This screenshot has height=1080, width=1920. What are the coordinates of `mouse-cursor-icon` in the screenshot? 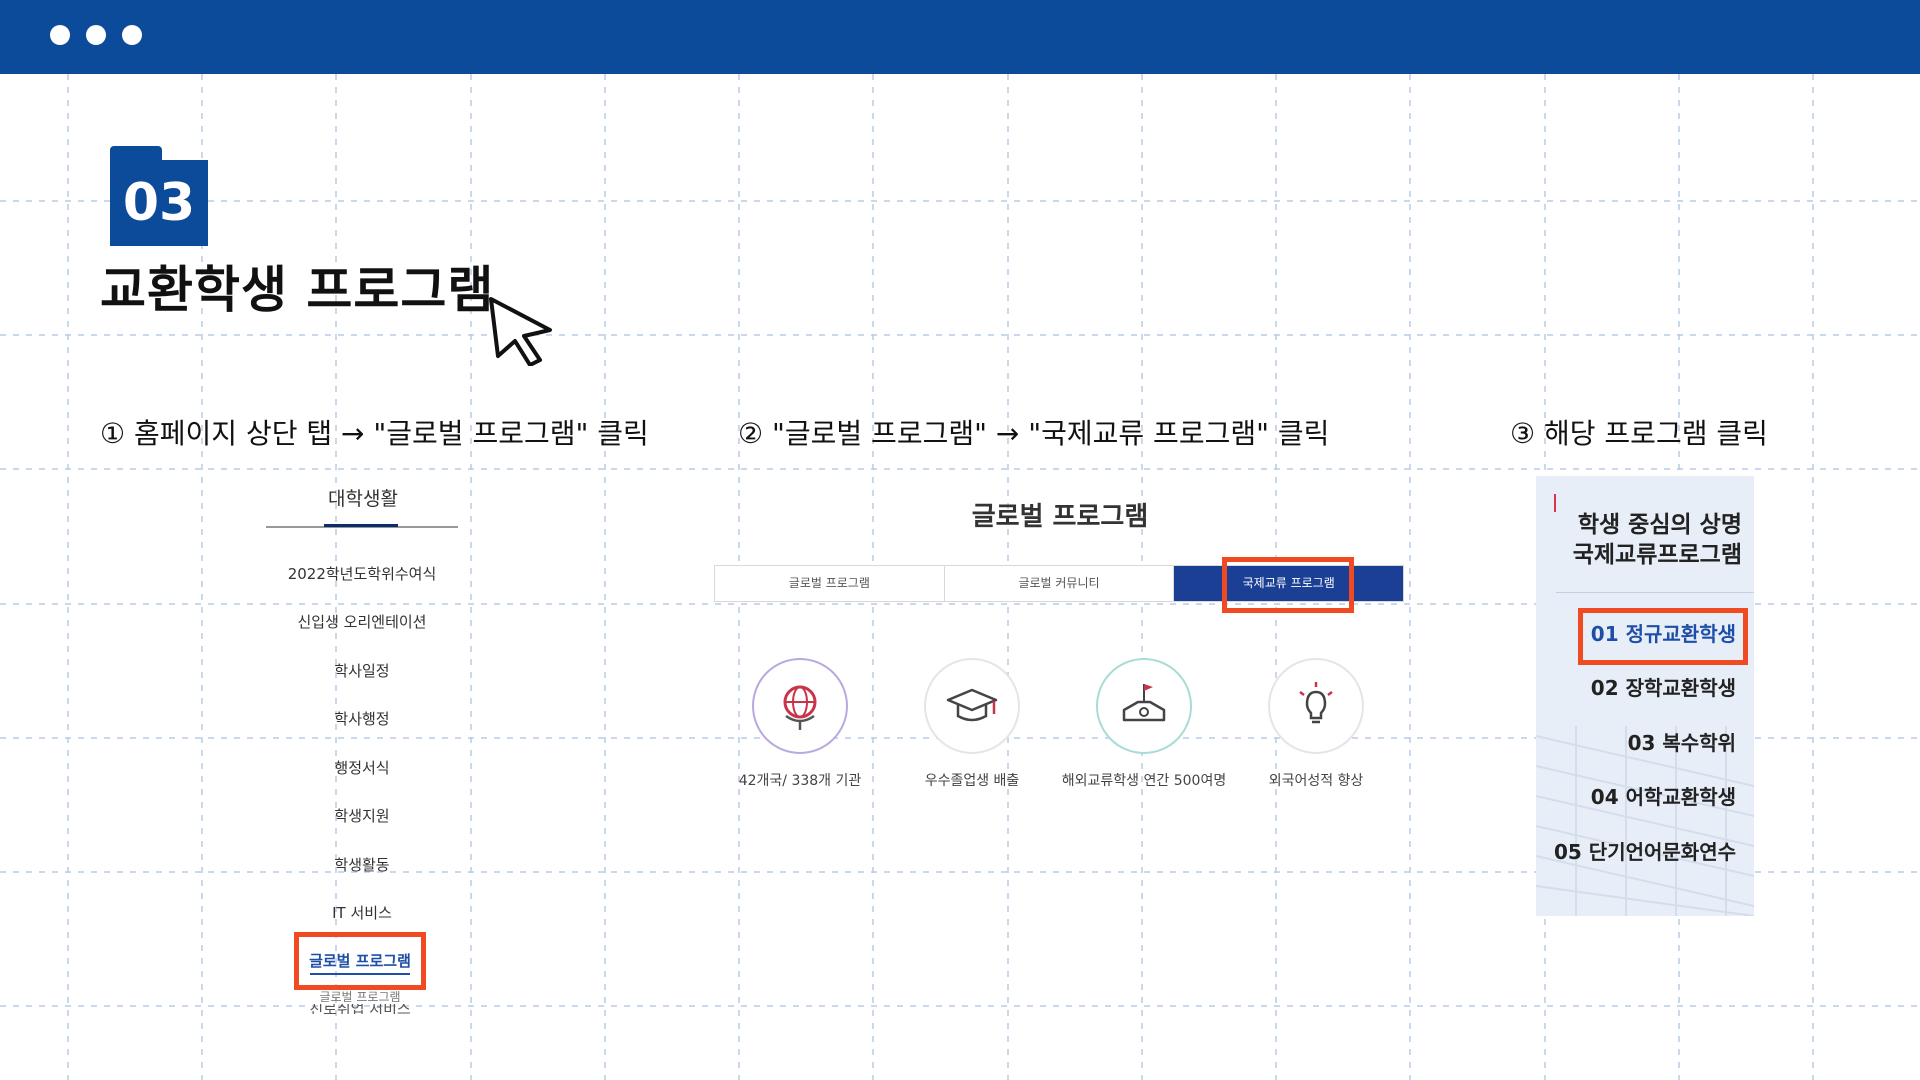 It's located at (520, 331).